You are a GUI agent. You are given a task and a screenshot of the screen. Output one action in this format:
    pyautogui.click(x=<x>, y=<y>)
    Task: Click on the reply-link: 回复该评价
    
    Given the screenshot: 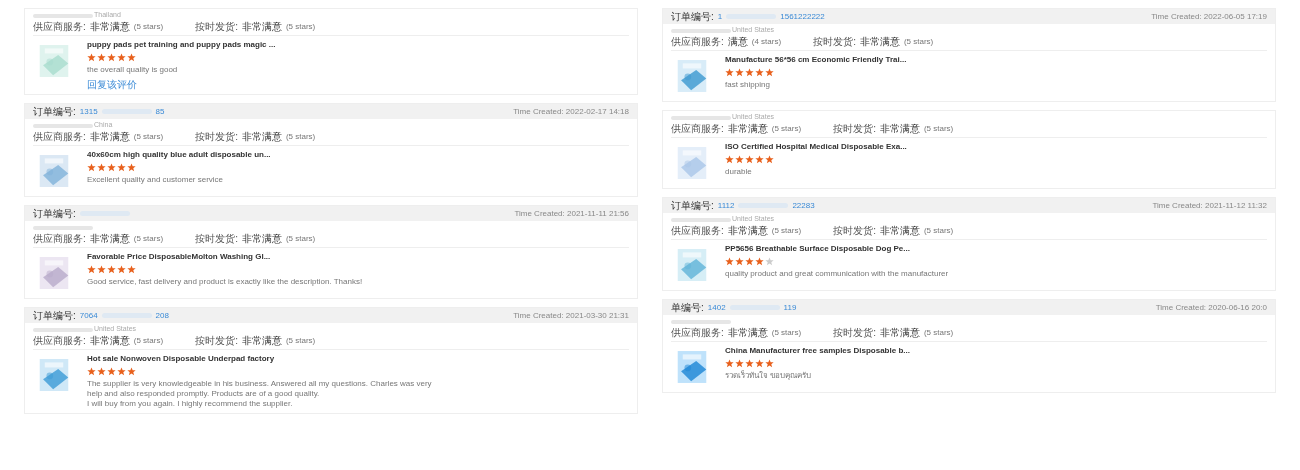 What is the action you would take?
    pyautogui.click(x=112, y=85)
    